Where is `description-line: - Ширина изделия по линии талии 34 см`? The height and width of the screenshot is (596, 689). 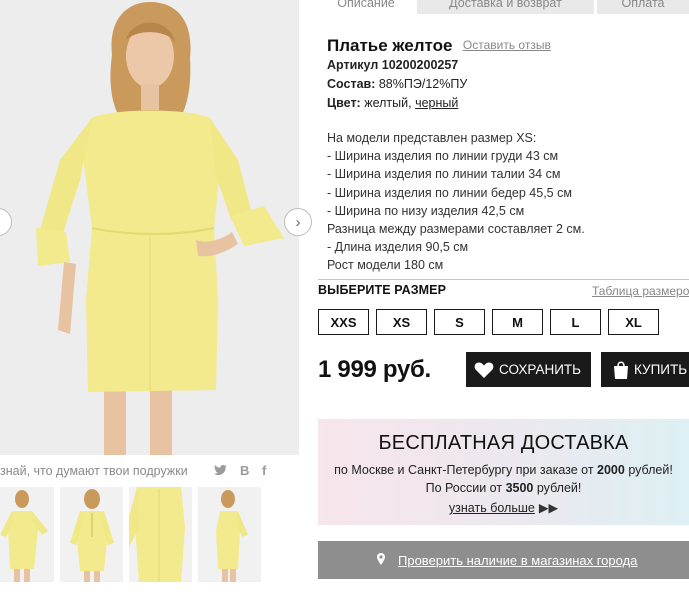 description-line: - Ширина изделия по линии талии 34 см is located at coordinates (444, 174).